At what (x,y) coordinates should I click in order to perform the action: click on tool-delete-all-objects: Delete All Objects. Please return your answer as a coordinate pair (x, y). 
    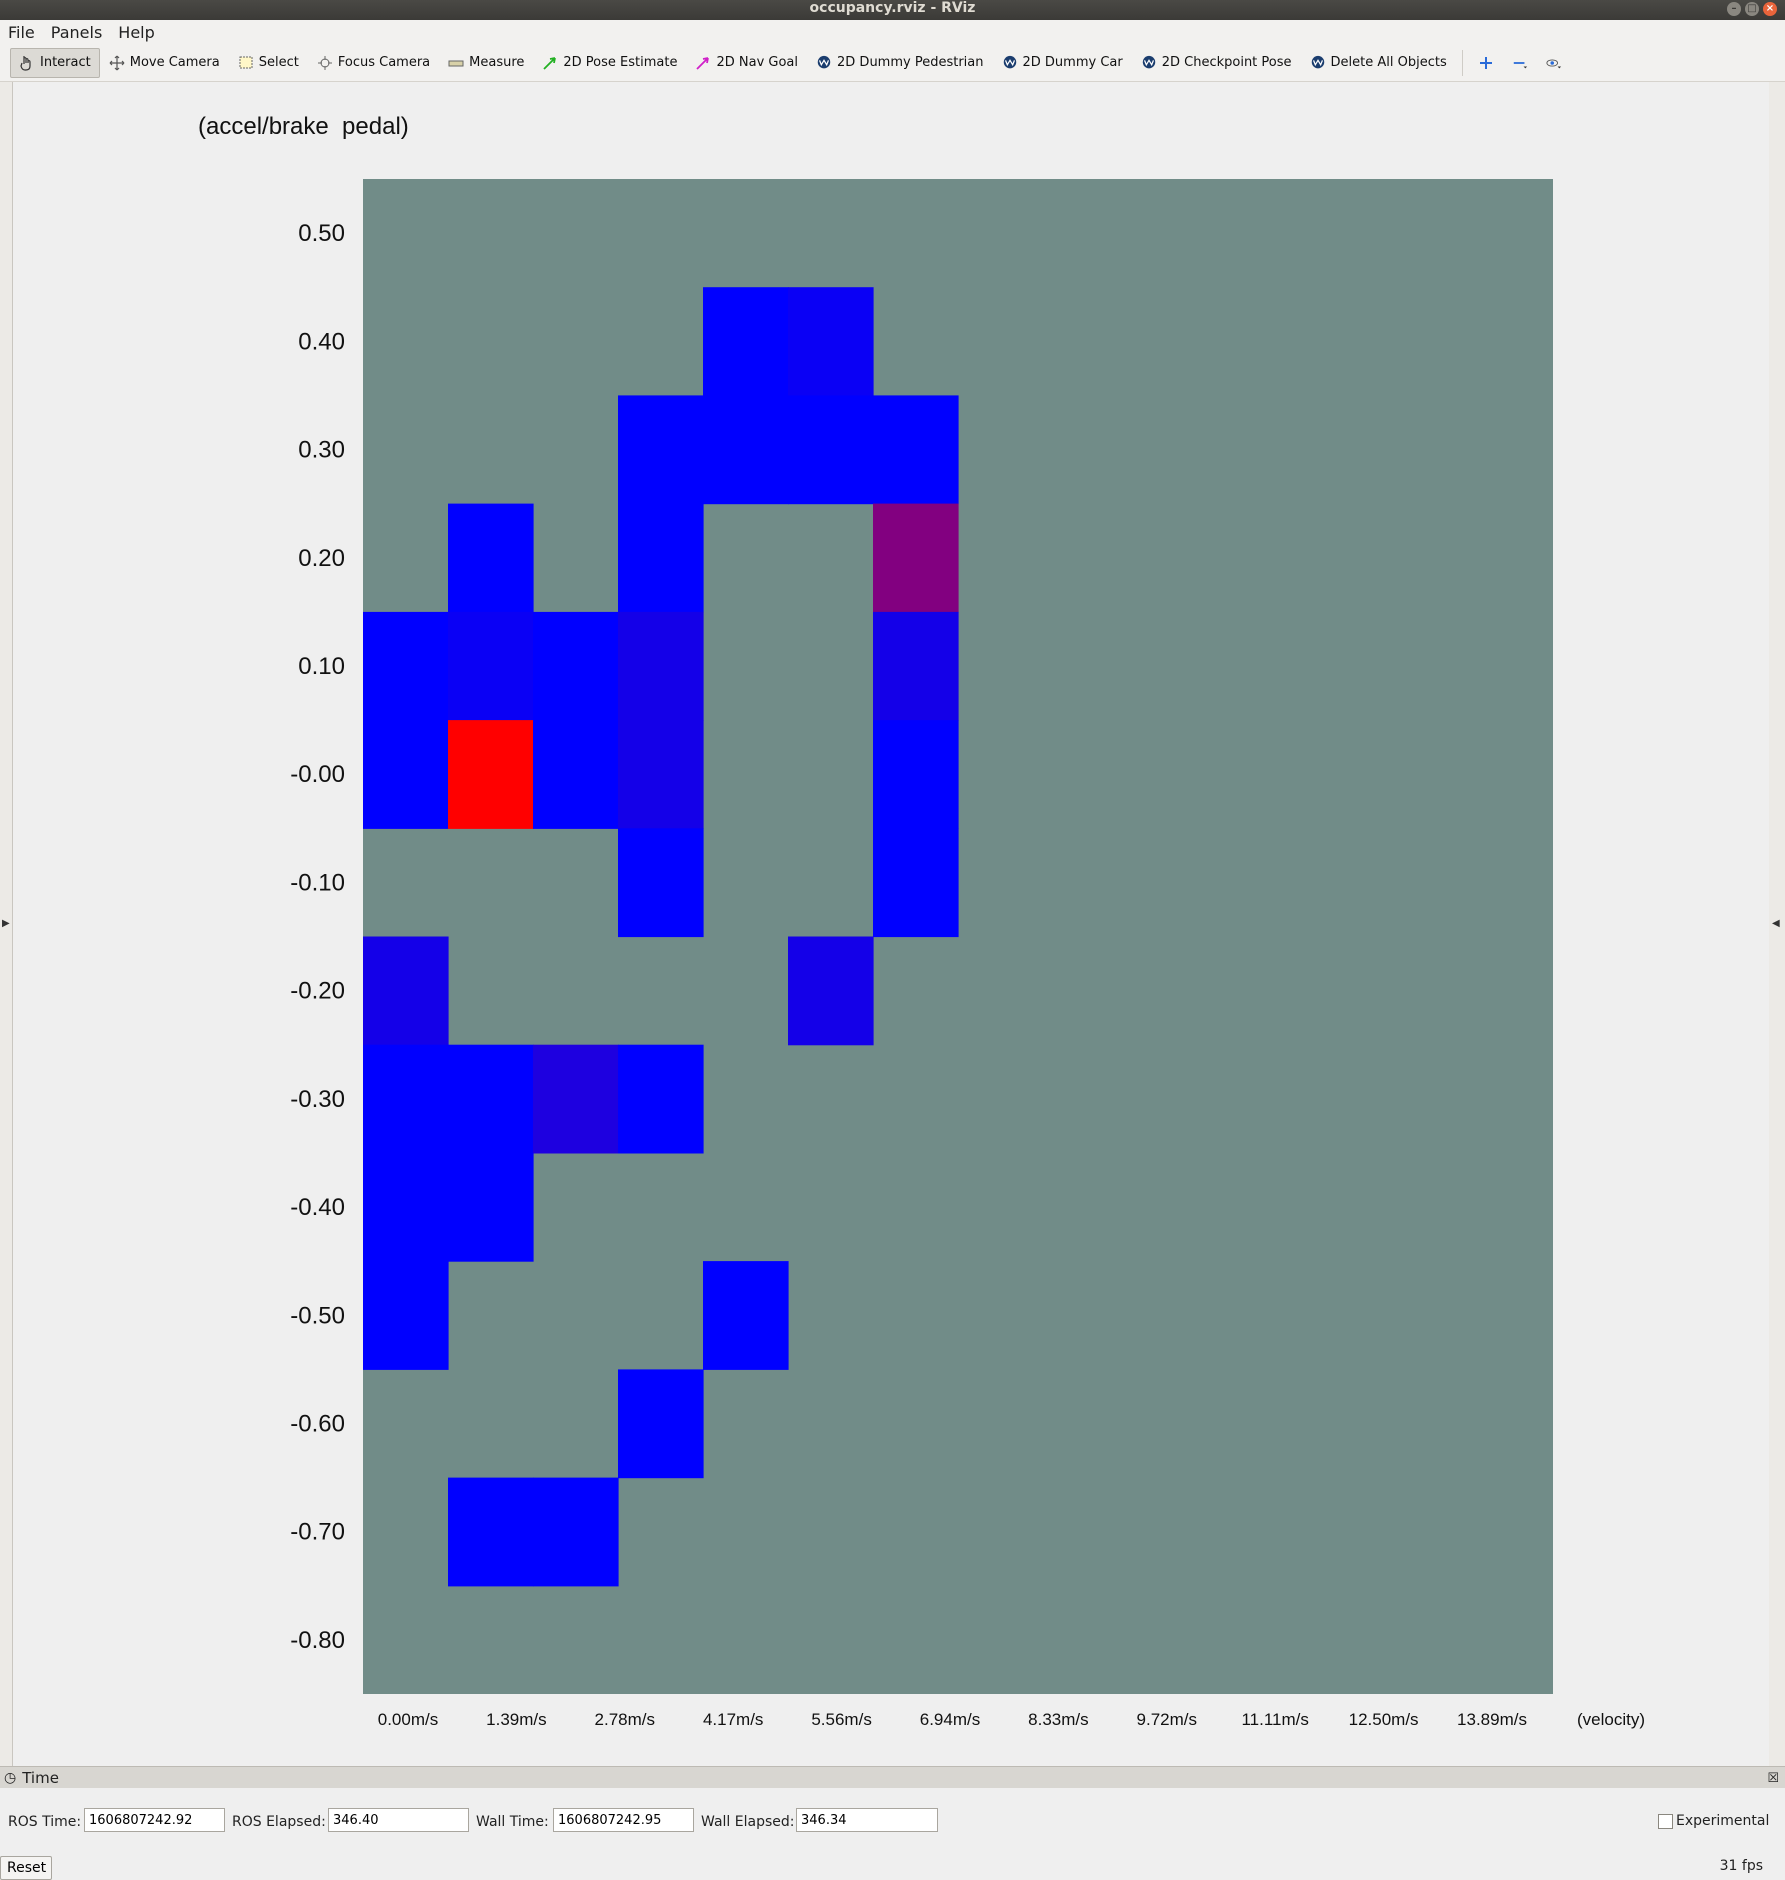
    Looking at the image, I should click on (1378, 63).